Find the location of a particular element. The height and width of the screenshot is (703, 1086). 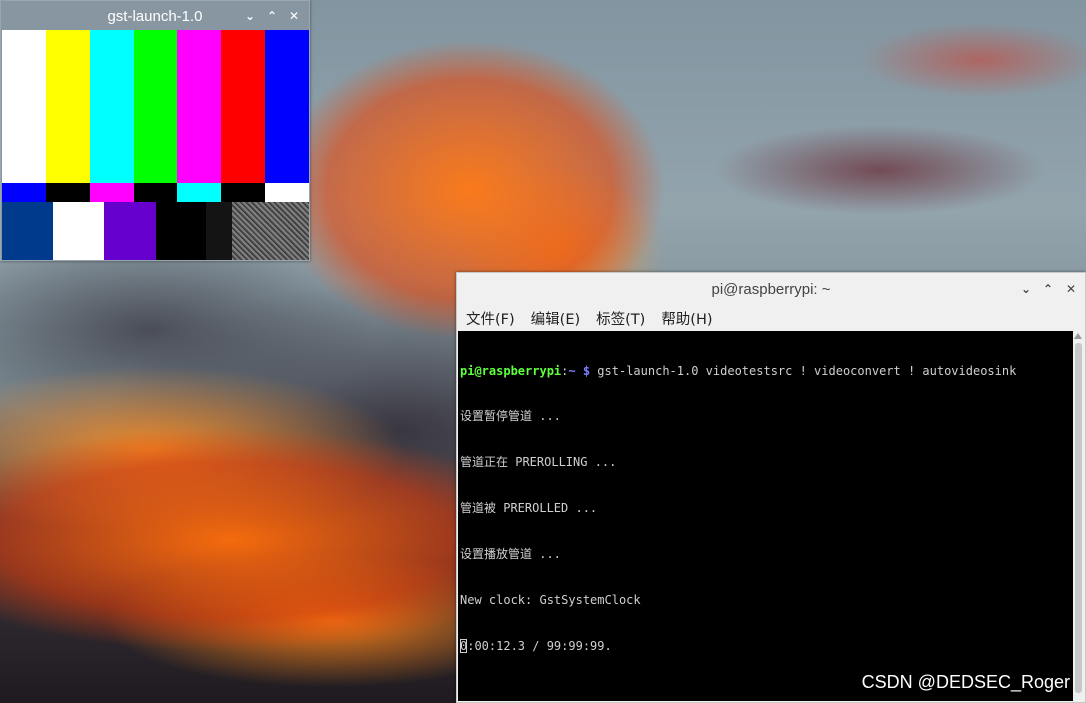

status-text: :00:12.3 / 99:99:99. is located at coordinates (539, 645).